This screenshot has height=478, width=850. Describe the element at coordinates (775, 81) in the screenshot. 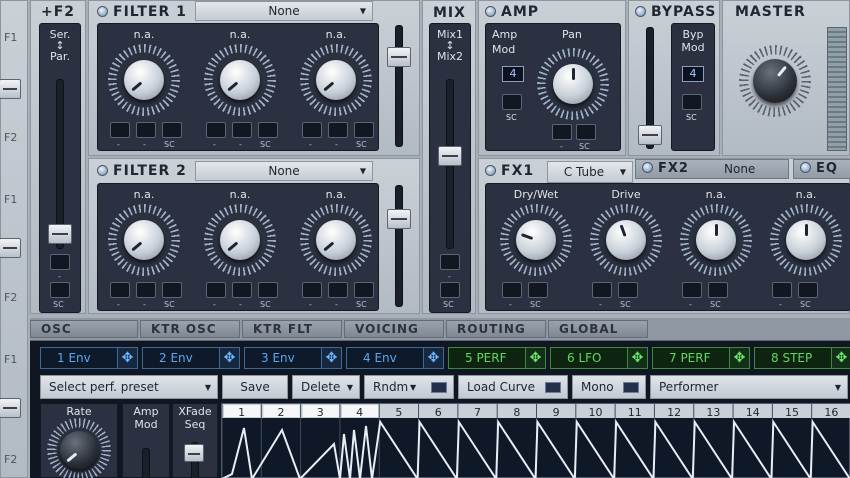

I see `master-volume-knob` at that location.